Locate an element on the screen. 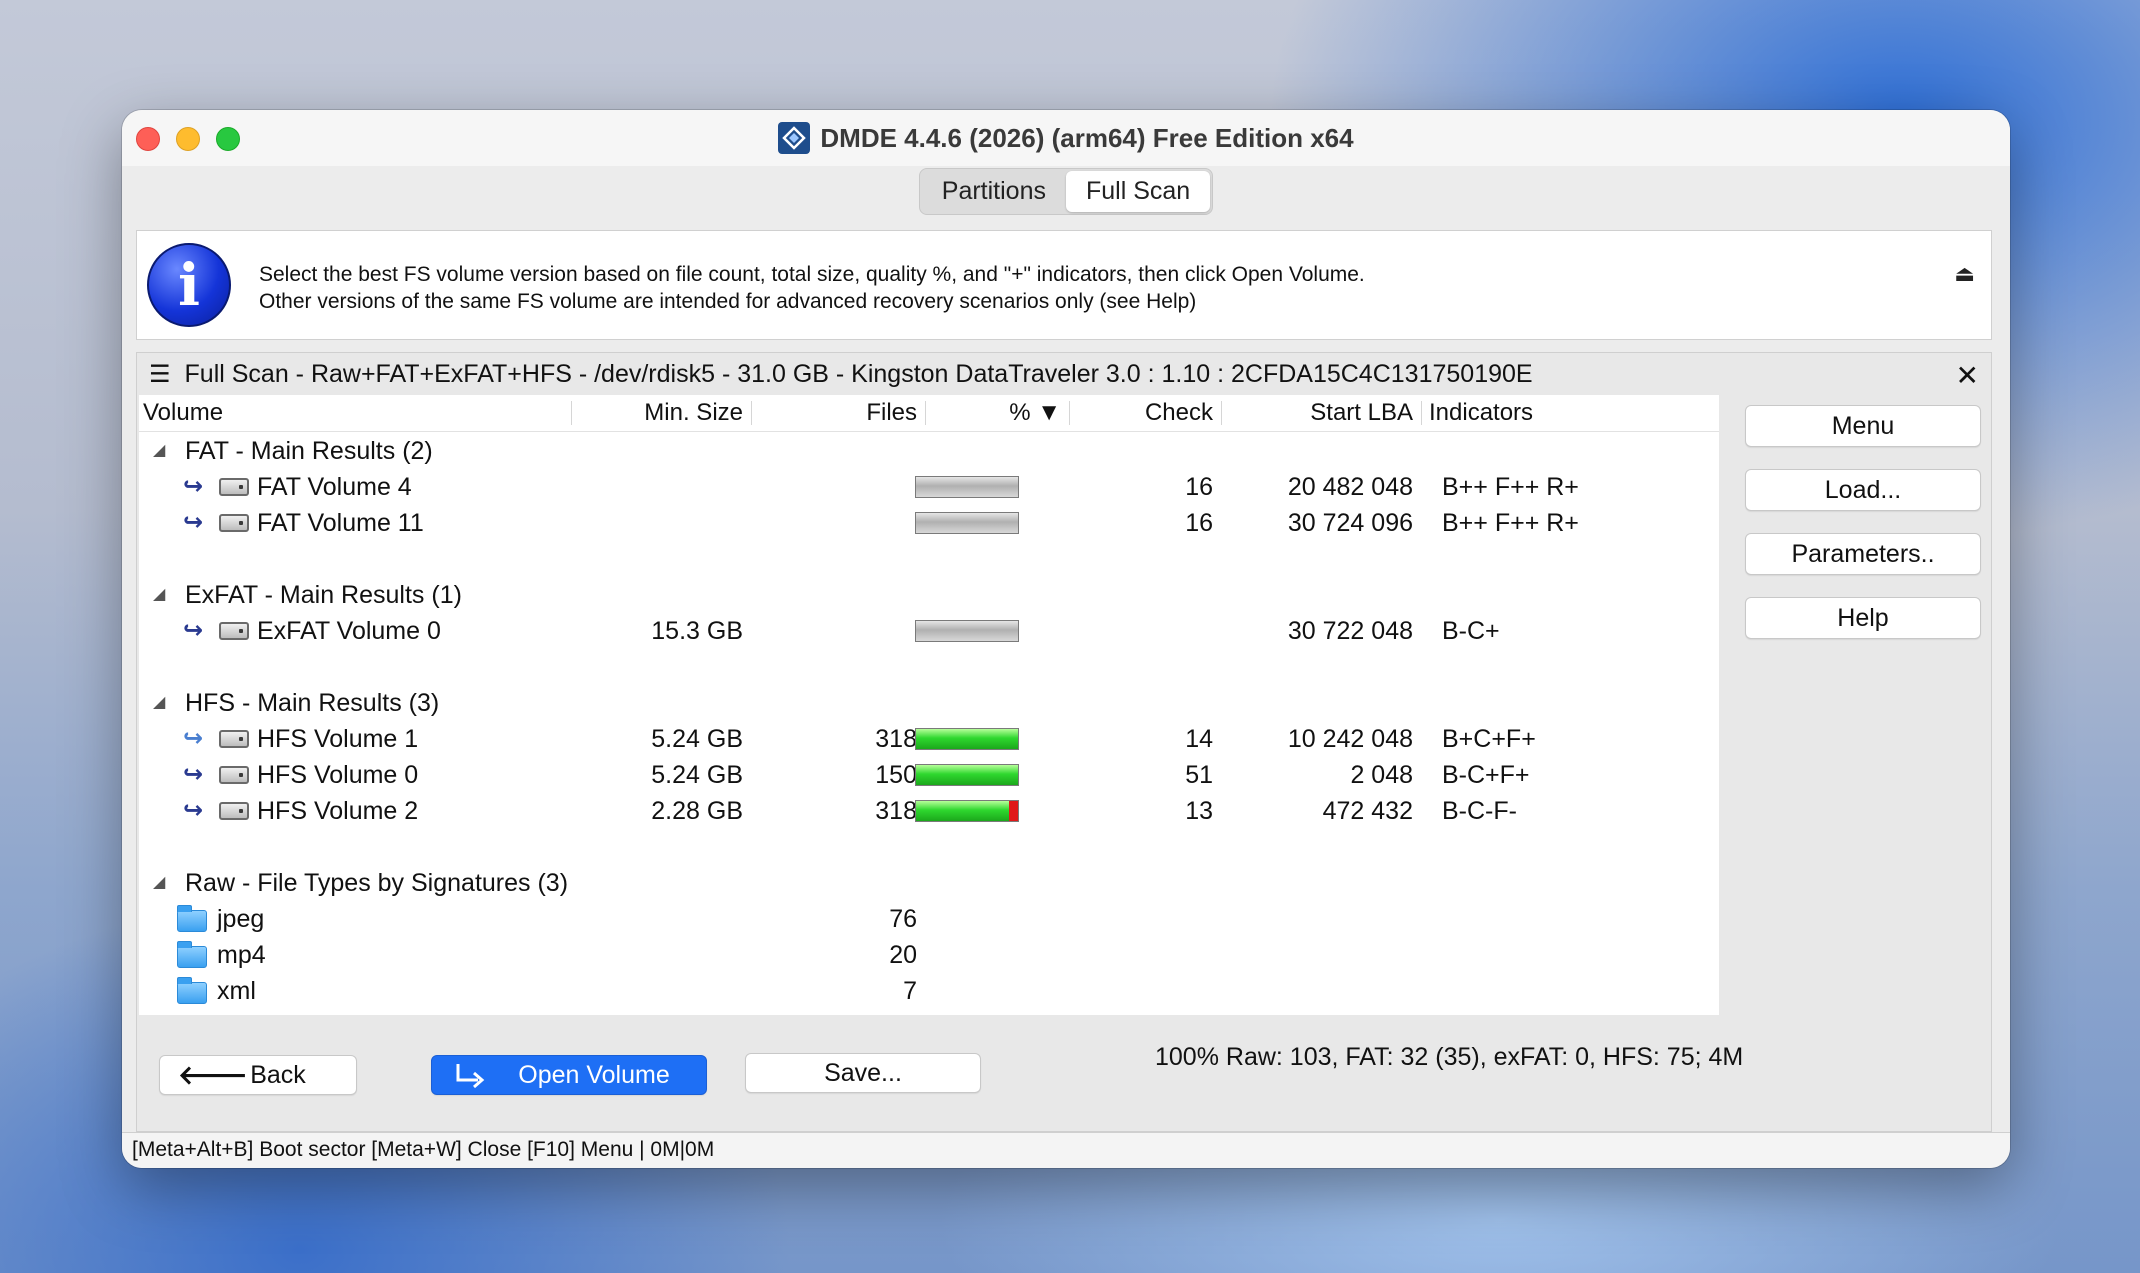 The width and height of the screenshot is (2140, 1273). volume-row: ↪ FAT Volume 11 16 30 724 096 B++ F++ R+ is located at coordinates (929, 523).